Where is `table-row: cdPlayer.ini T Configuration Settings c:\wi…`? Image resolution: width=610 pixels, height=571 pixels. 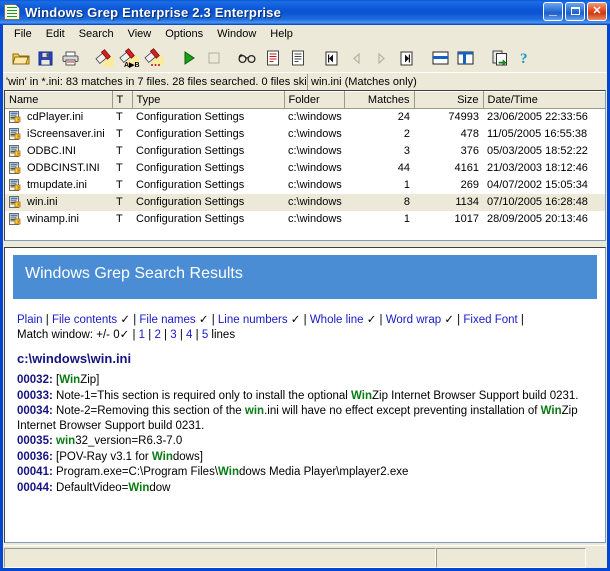 table-row: cdPlayer.ini T Configuration Settings c:\wi… is located at coordinates (305, 117).